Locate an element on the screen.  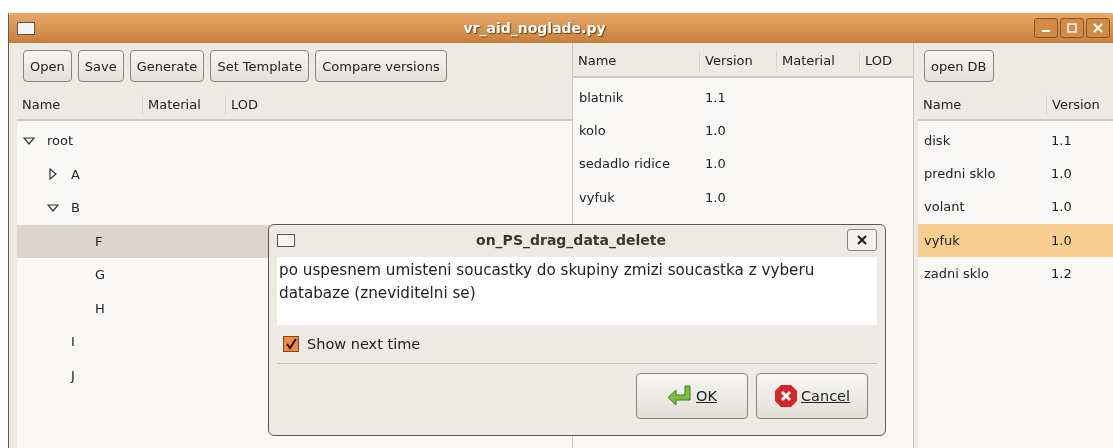
minimize-icon is located at coordinates (1046, 31).